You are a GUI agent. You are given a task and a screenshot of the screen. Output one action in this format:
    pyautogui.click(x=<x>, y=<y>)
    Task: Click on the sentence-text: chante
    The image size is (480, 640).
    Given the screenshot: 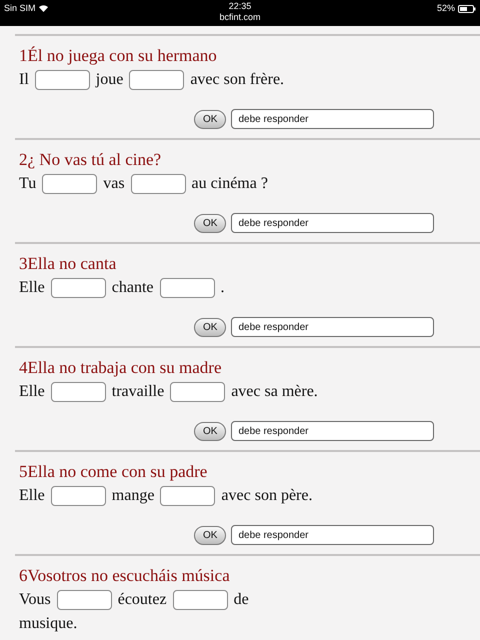 What is the action you would take?
    pyautogui.click(x=133, y=288)
    